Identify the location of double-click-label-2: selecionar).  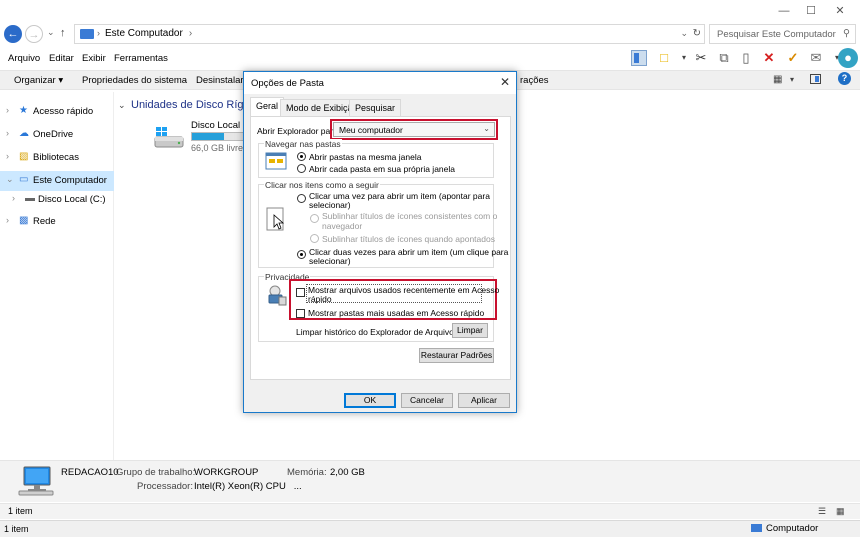
(330, 261).